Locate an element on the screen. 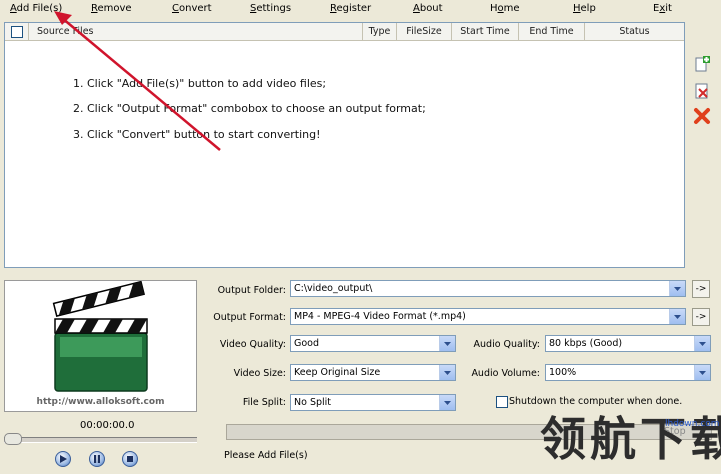 The width and height of the screenshot is (721, 474). video-size-value: Keep Original Size is located at coordinates (337, 372).